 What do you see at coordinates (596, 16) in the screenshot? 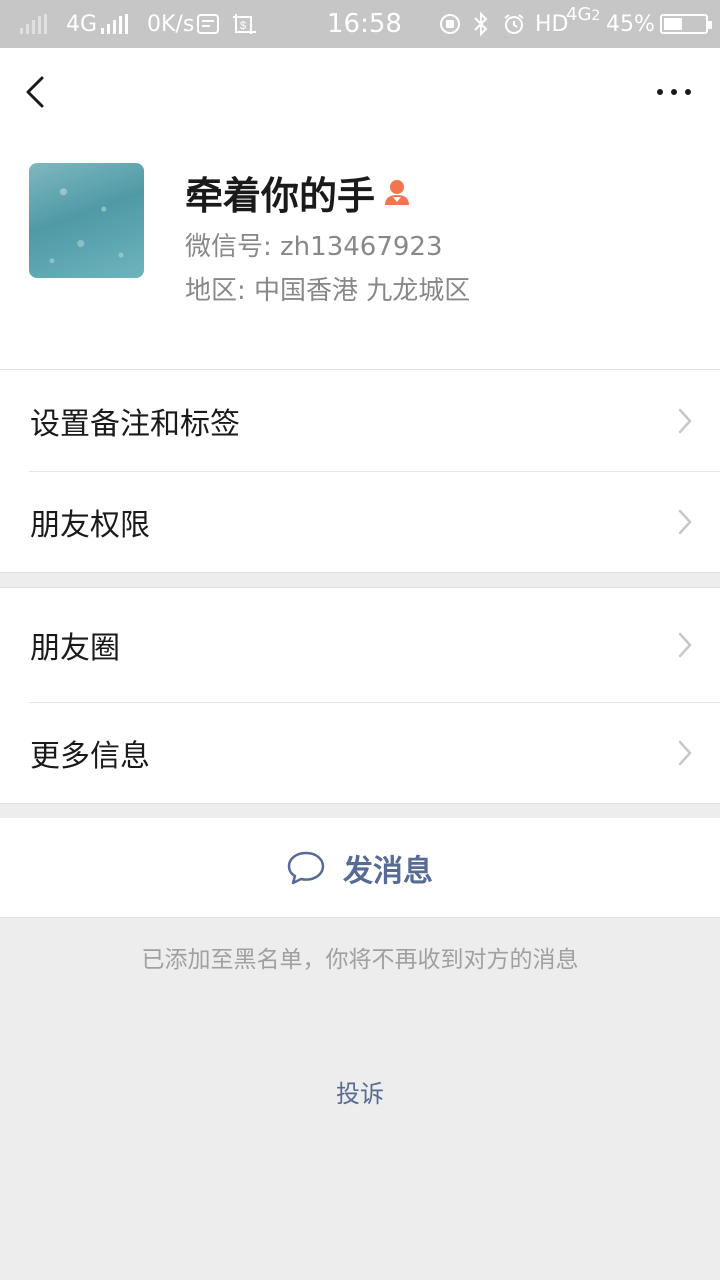
I see `network-type-2-sub: 2` at bounding box center [596, 16].